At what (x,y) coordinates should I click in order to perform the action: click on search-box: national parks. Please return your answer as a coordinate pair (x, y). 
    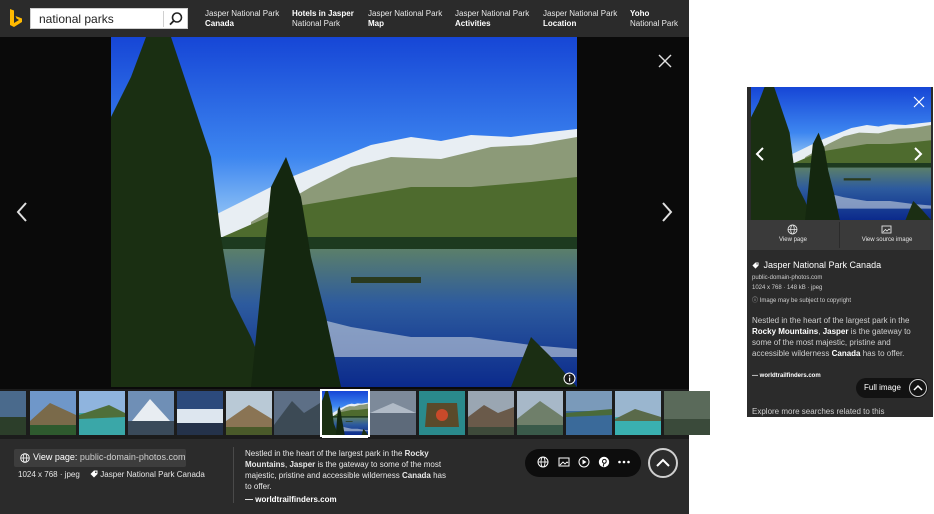
    Looking at the image, I should click on (109, 18).